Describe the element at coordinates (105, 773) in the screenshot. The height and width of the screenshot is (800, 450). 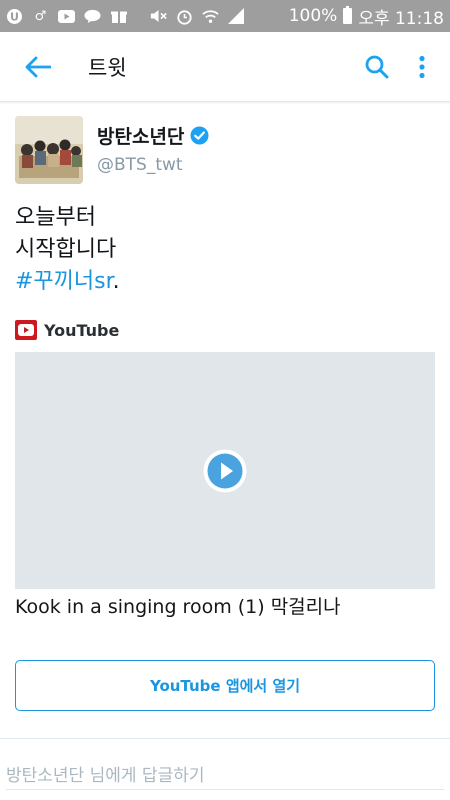
I see `reply-input: 방탄소년단 님에게 답글하기` at that location.